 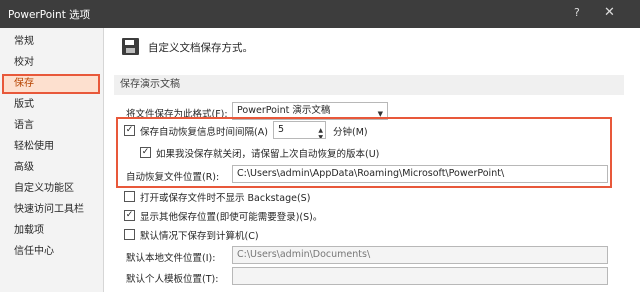 I want to click on page-title: 自定义文档保存方式。, so click(x=200, y=48).